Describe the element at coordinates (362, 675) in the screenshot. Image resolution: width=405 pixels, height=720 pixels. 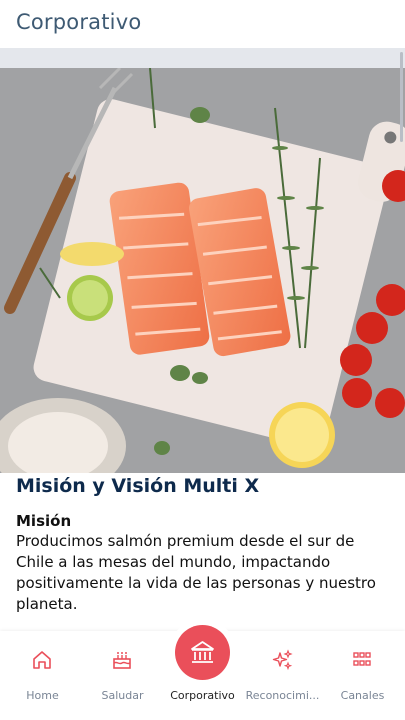
I see `nav-item-canales: Canales` at that location.